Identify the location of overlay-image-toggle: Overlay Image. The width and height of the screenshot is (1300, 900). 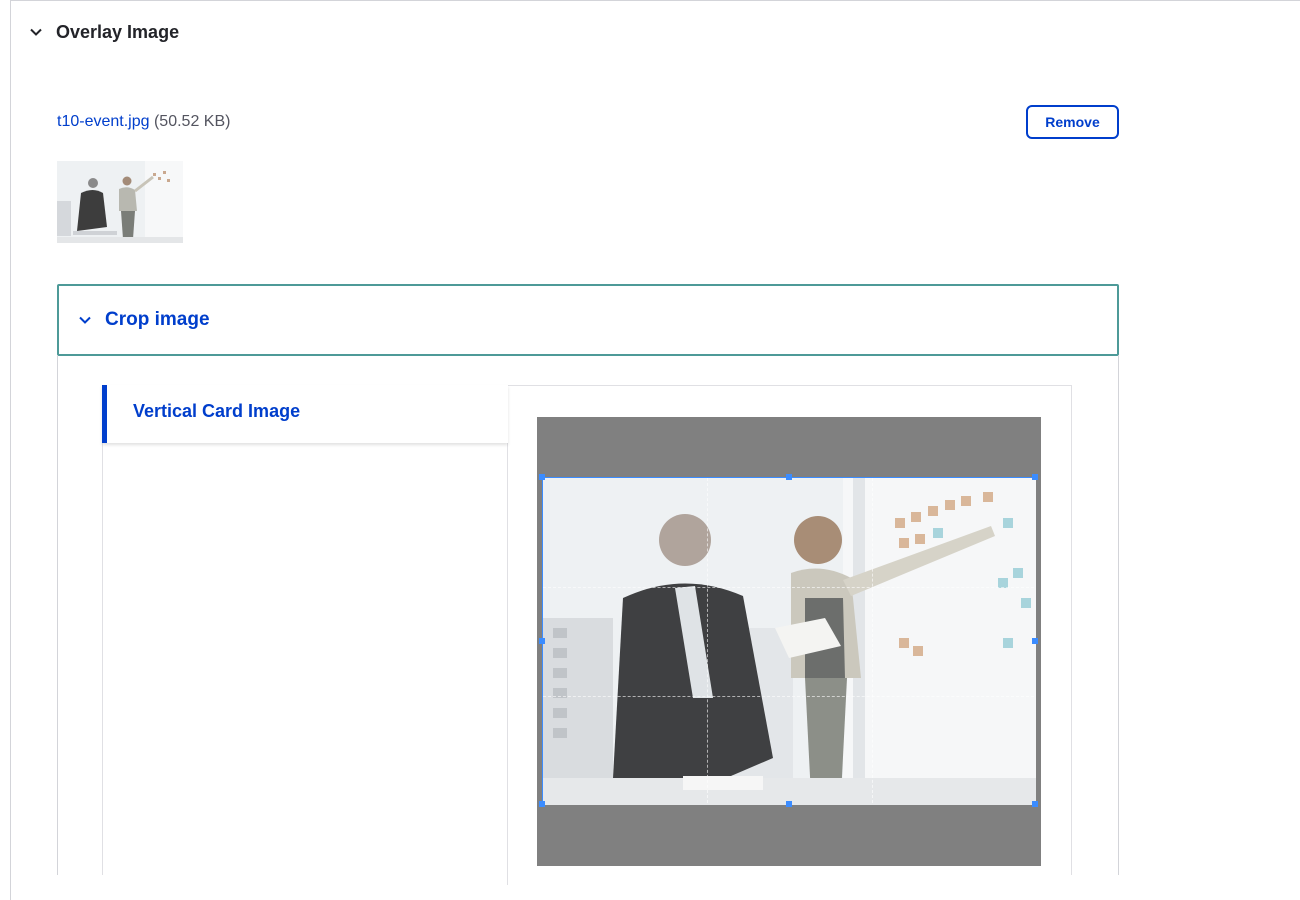
(103, 32).